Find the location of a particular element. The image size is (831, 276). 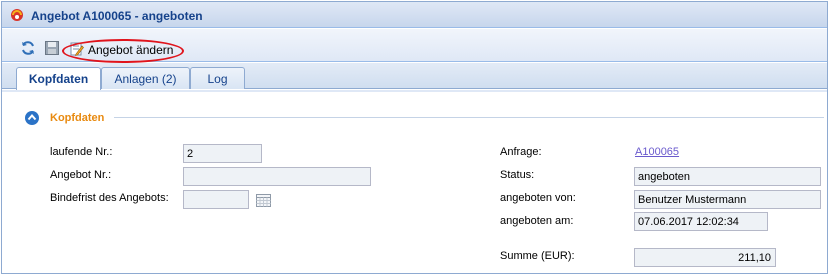

anfrage-label: Anfrage: is located at coordinates (521, 152).